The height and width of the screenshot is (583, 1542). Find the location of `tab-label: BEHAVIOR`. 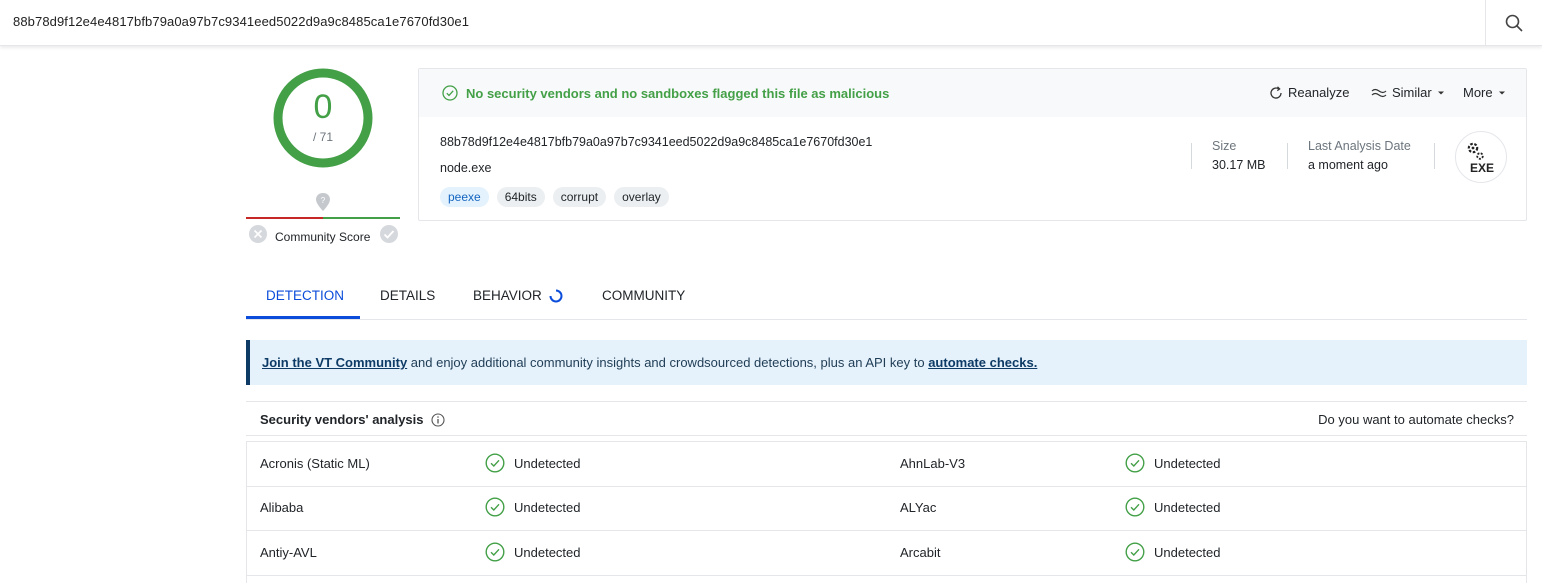

tab-label: BEHAVIOR is located at coordinates (507, 295).